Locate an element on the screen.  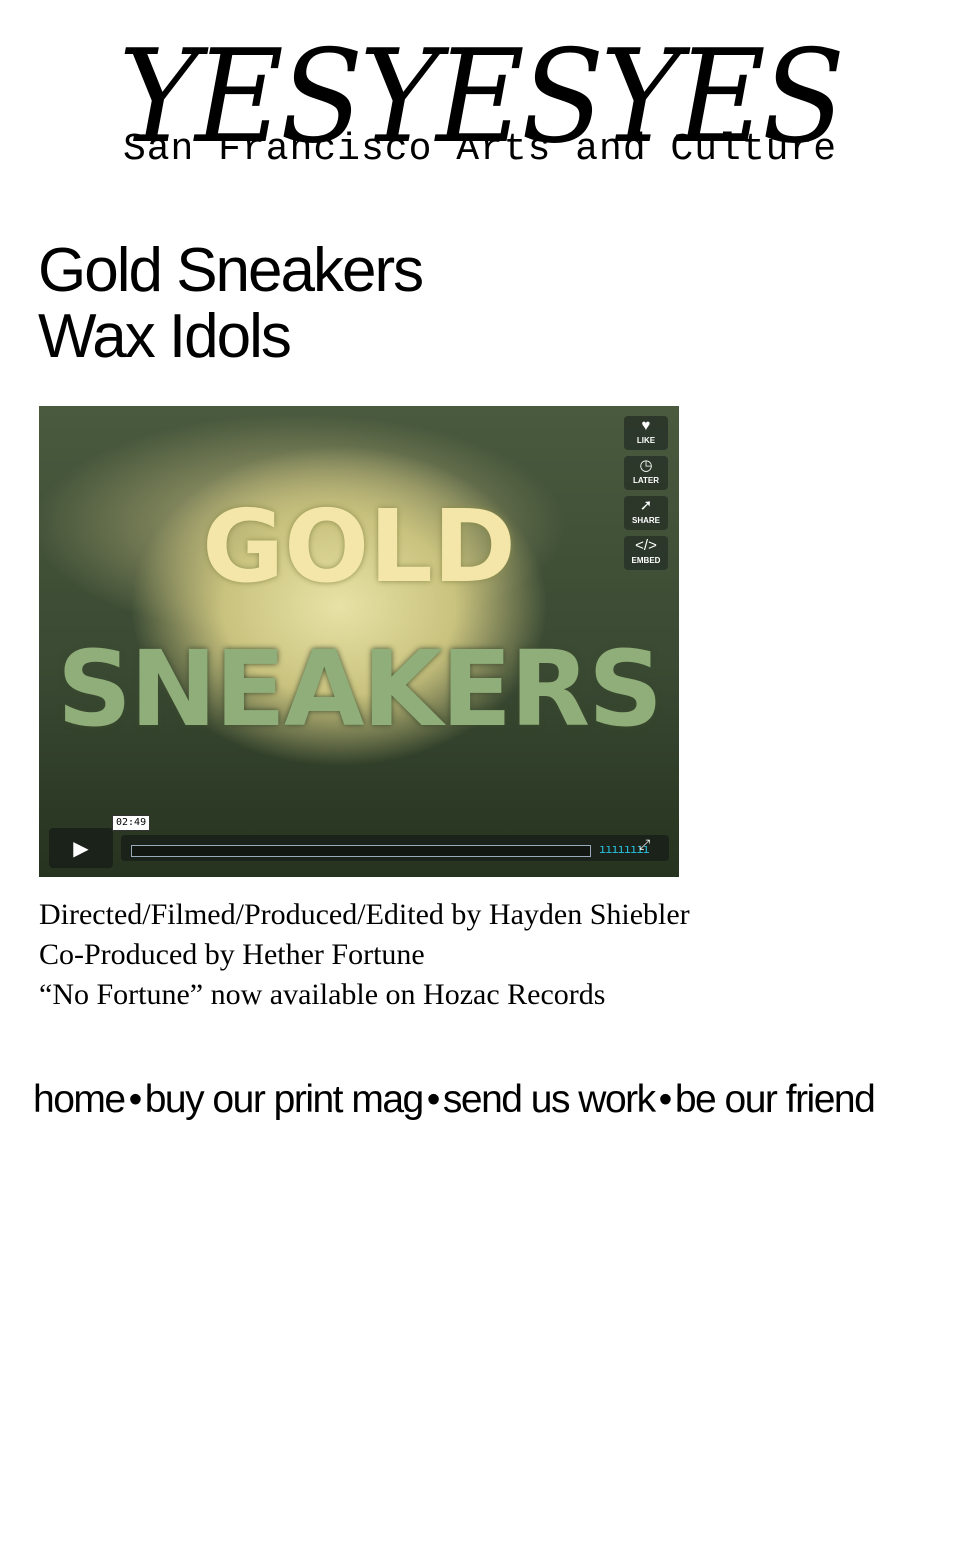
progress-track is located at coordinates (361, 851).